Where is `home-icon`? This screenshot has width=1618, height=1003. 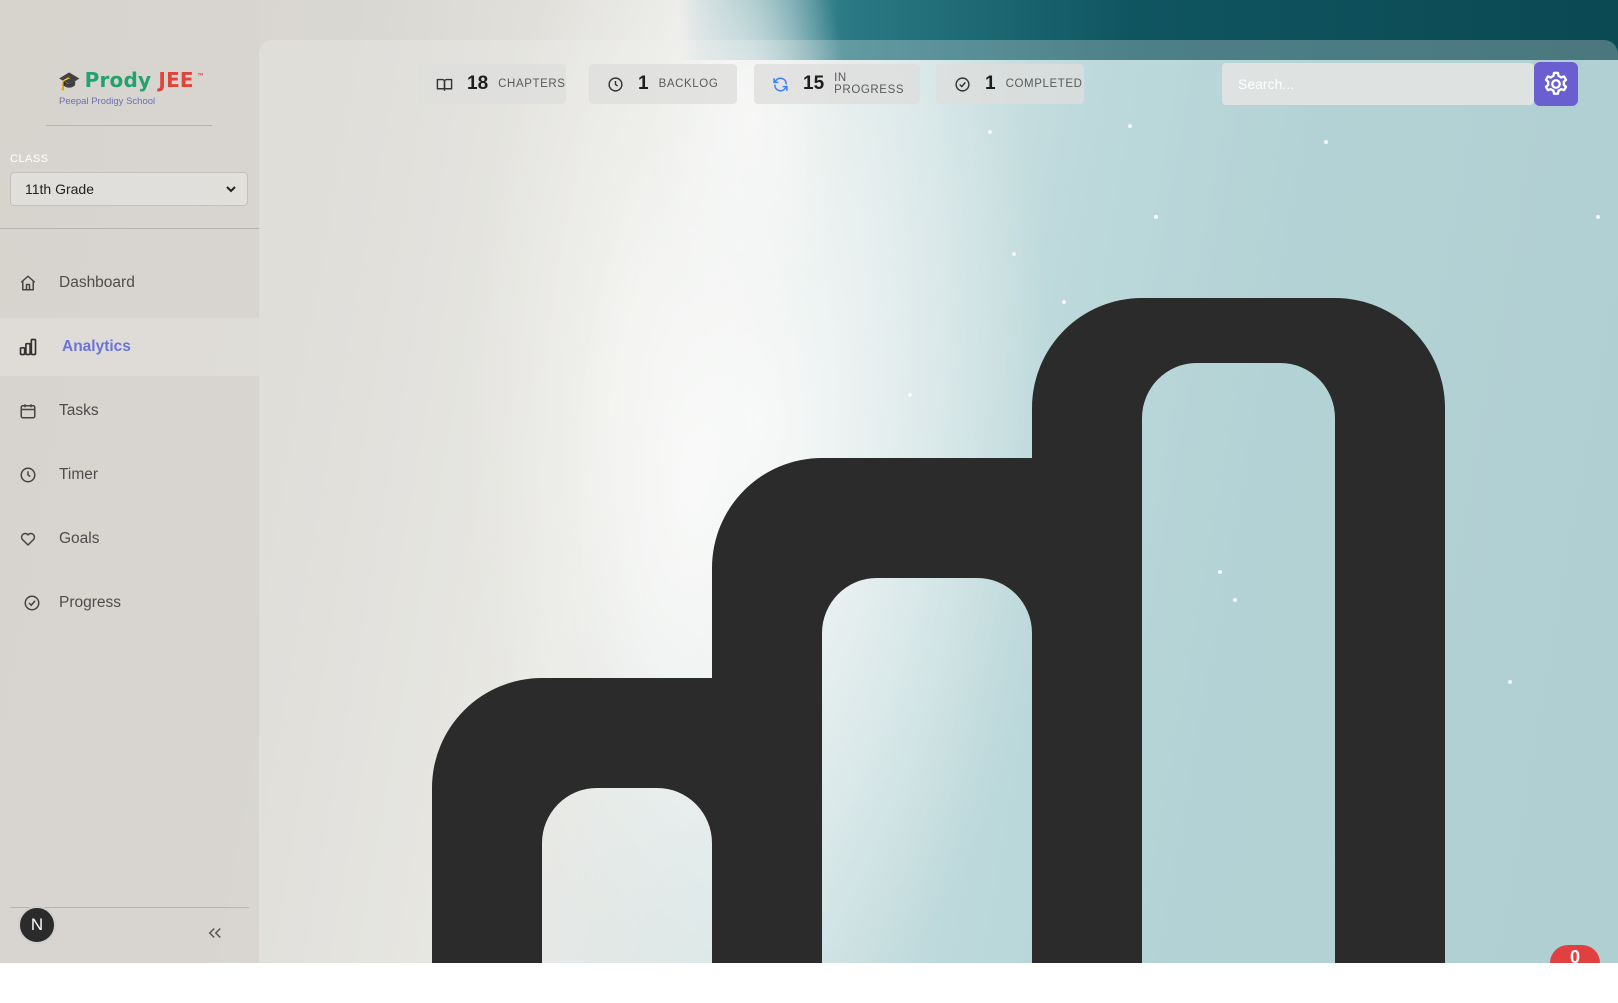 home-icon is located at coordinates (28, 283).